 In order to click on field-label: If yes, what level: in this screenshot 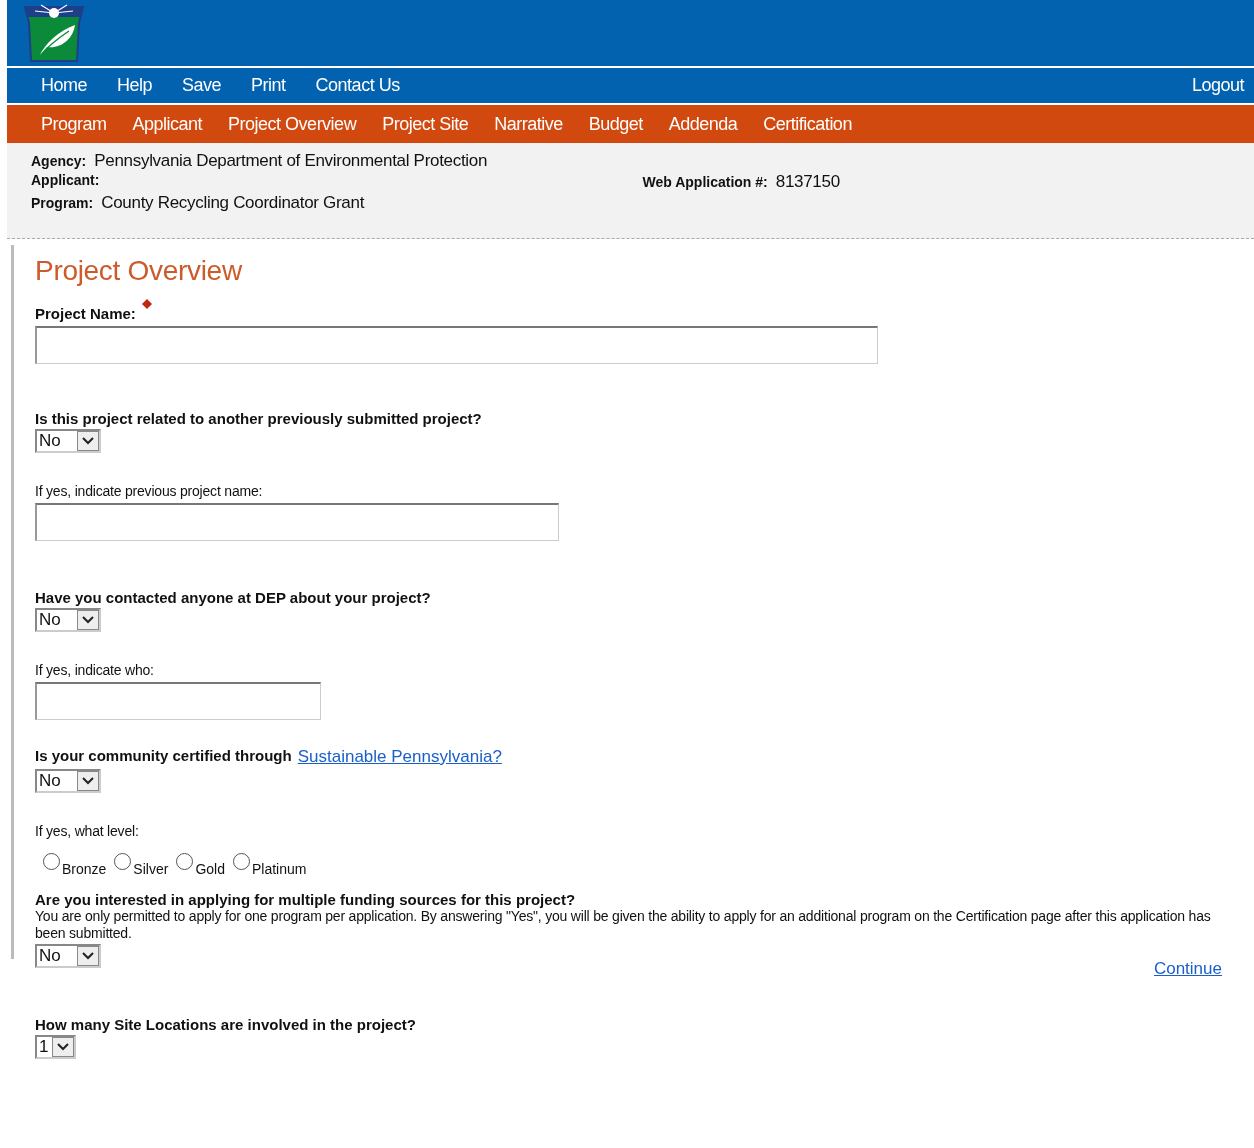, I will do `click(87, 831)`.